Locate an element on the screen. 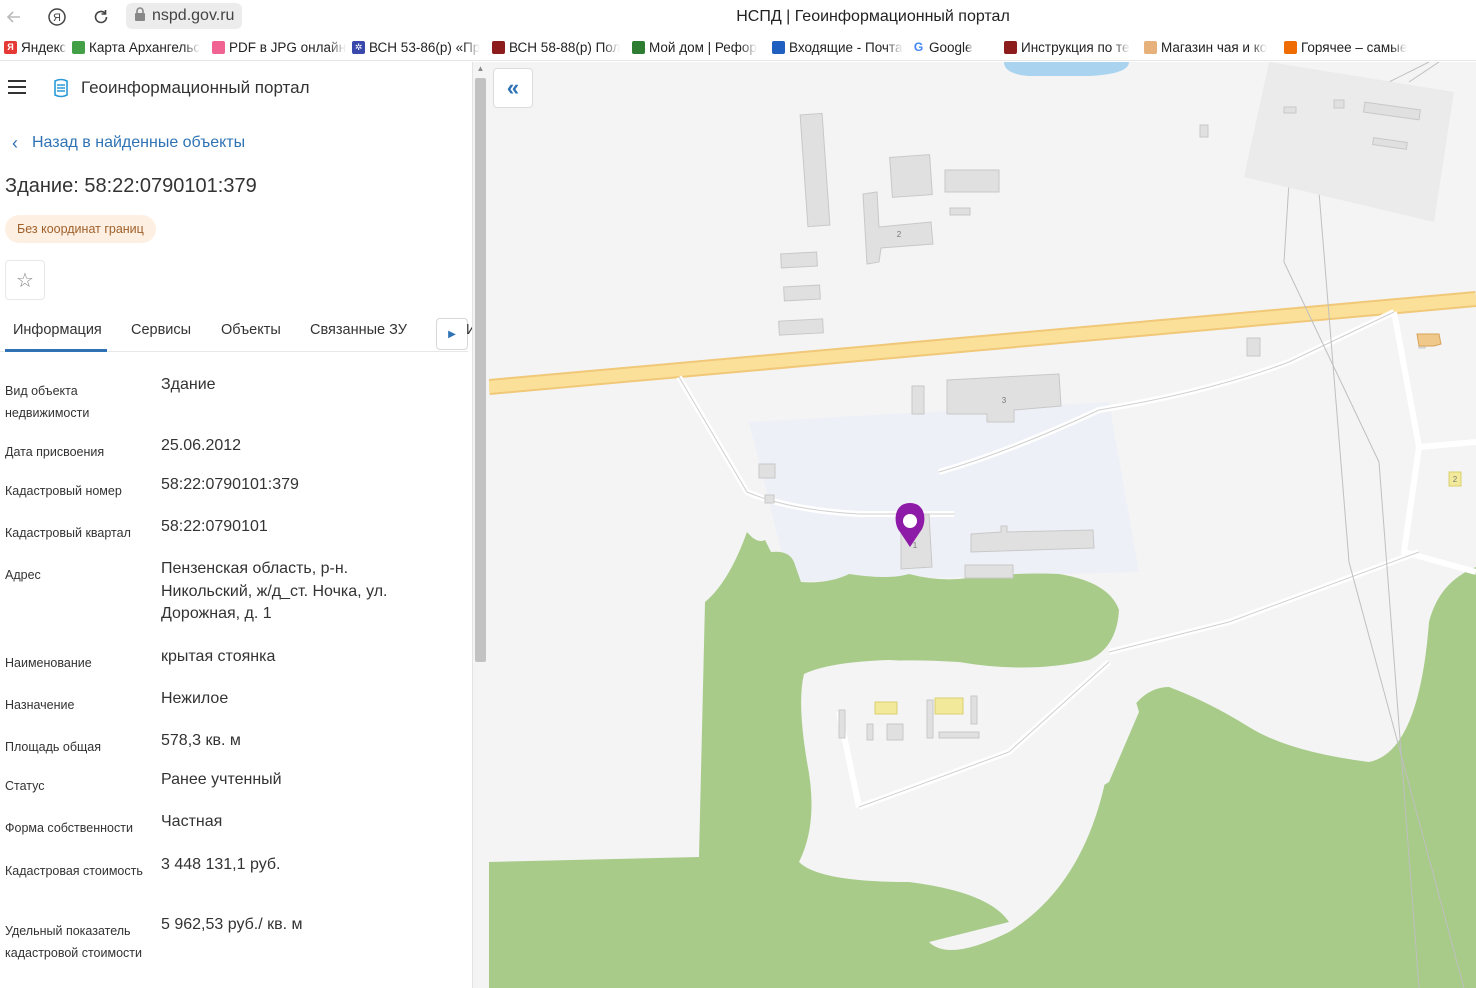 The image size is (1476, 988). building-number: 1 is located at coordinates (915, 545).